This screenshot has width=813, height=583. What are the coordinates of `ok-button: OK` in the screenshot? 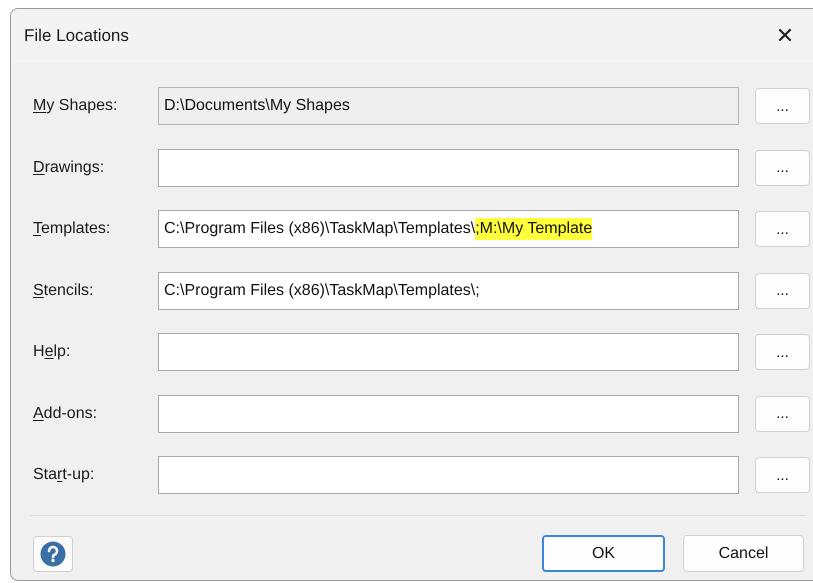 It's located at (603, 553).